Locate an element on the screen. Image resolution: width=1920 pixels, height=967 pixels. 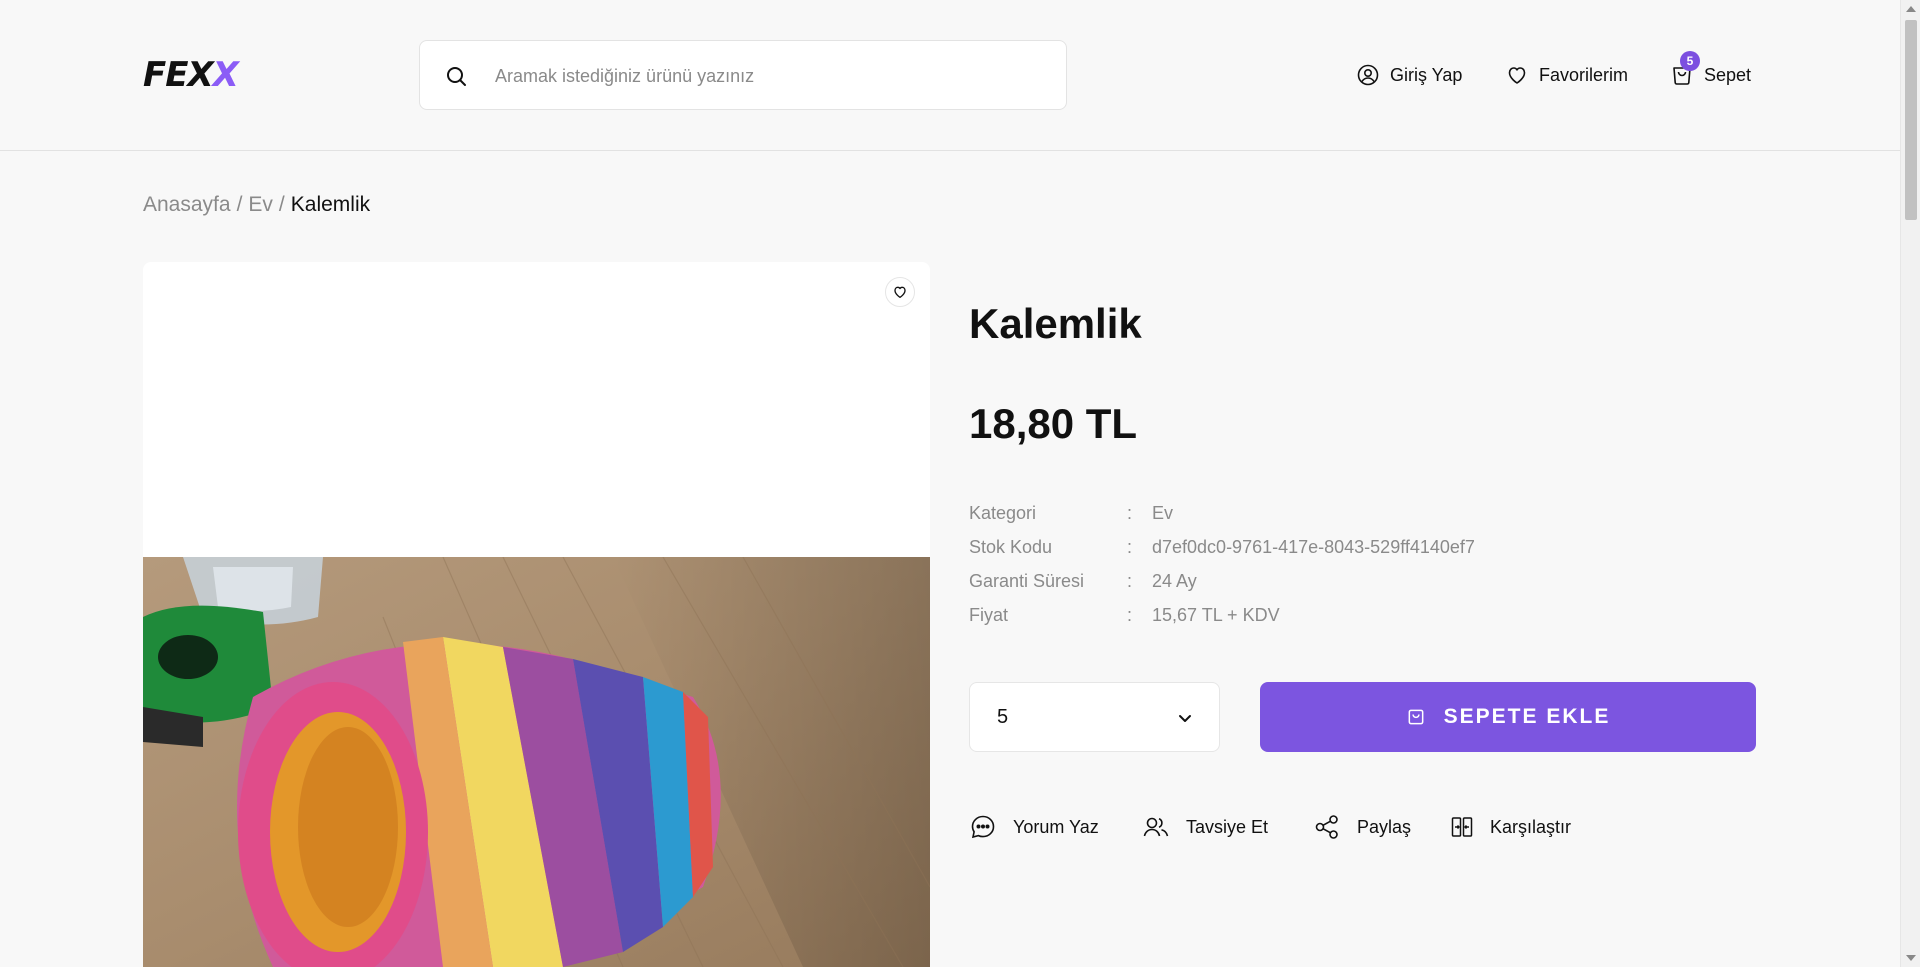
breadcrumb-category: Ev is located at coordinates (260, 205).